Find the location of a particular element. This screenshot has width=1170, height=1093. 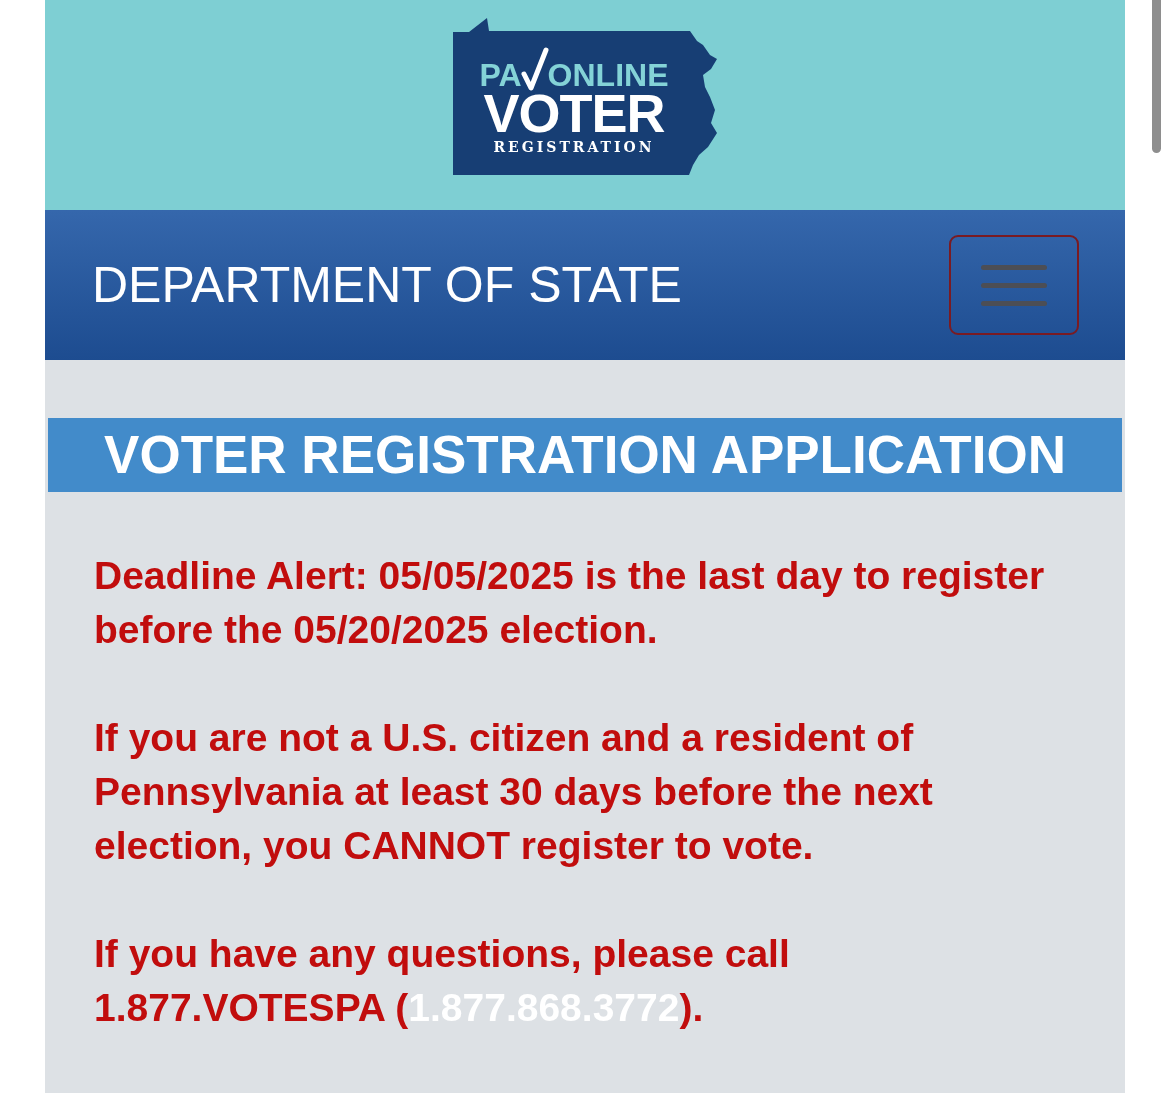

logo-voter-text: VOTER is located at coordinates (574, 113).